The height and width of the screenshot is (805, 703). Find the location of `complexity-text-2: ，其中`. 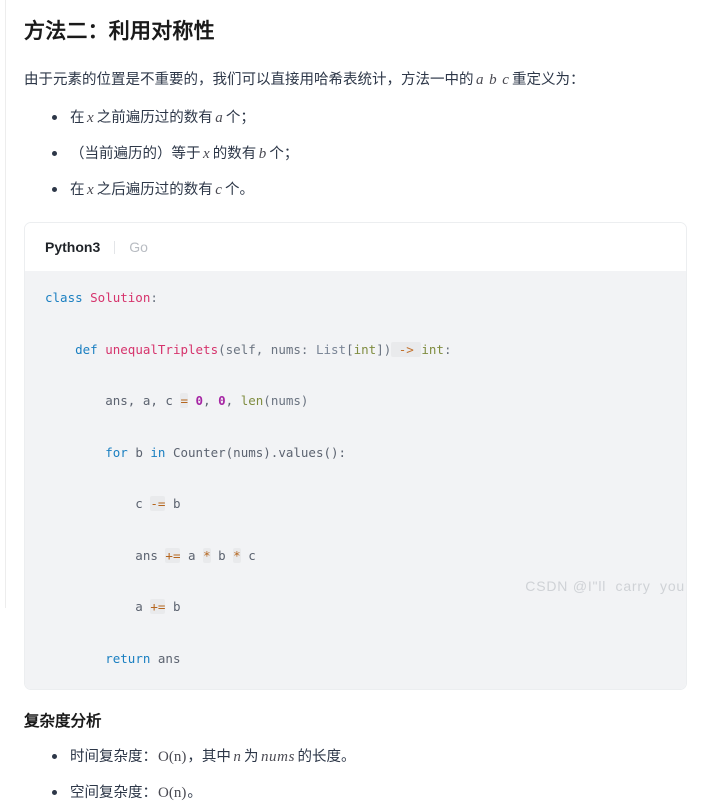

complexity-text-2: ，其中 is located at coordinates (209, 756).